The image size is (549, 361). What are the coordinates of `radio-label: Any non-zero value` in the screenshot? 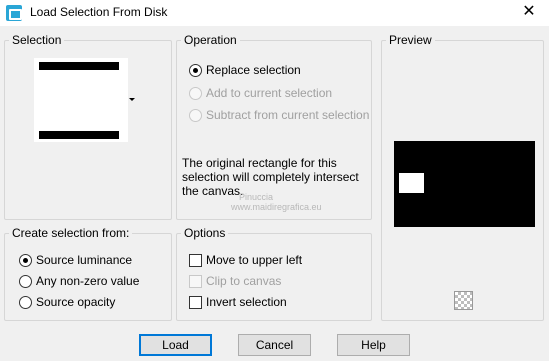 It's located at (88, 281).